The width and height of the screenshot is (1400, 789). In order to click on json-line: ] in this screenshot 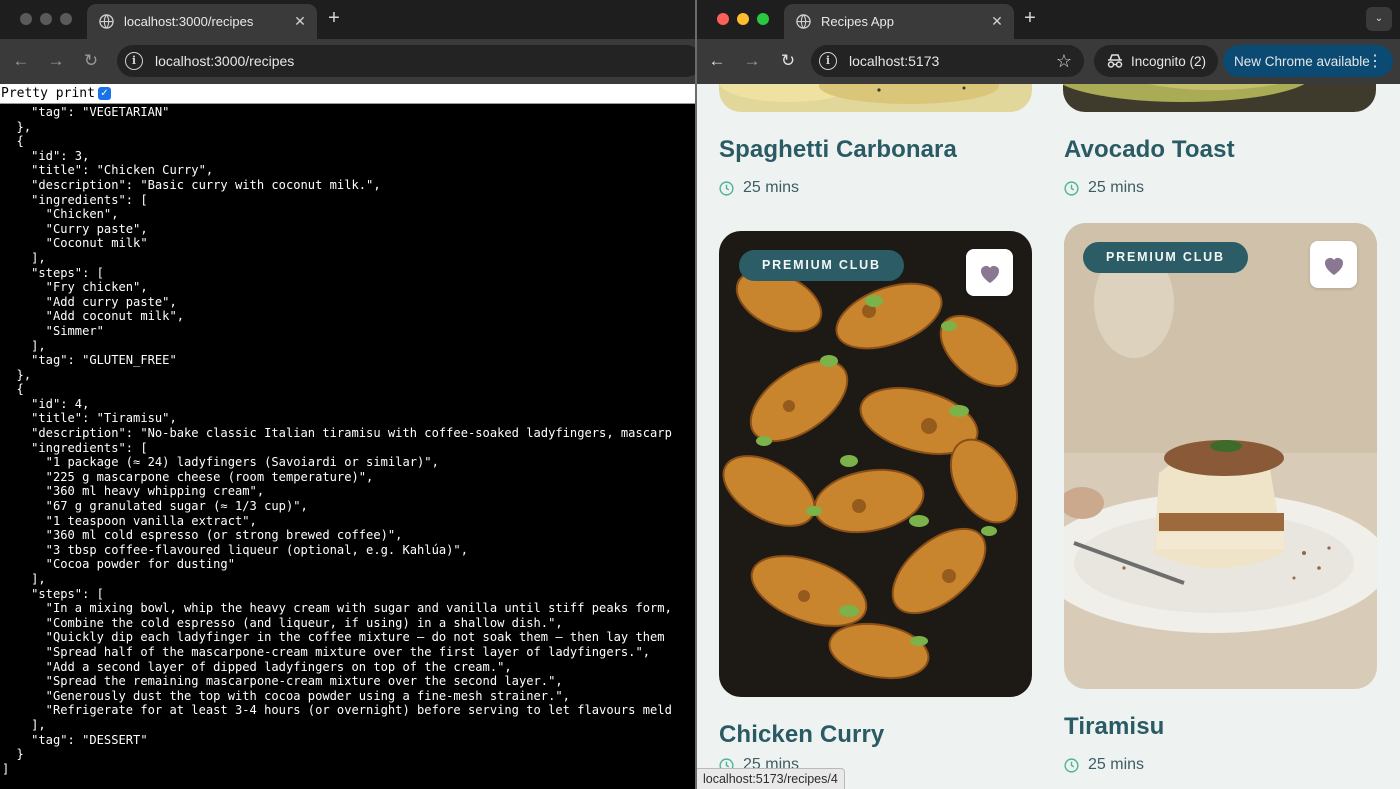, I will do `click(6, 768)`.